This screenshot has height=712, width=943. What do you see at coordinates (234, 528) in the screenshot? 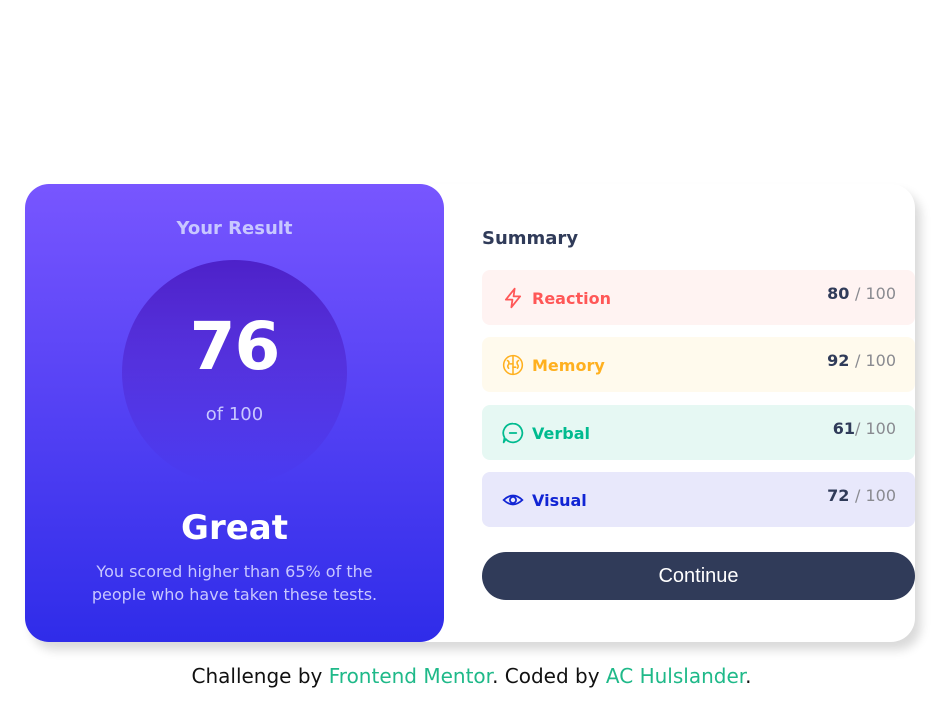
I see `rating-title: Great` at bounding box center [234, 528].